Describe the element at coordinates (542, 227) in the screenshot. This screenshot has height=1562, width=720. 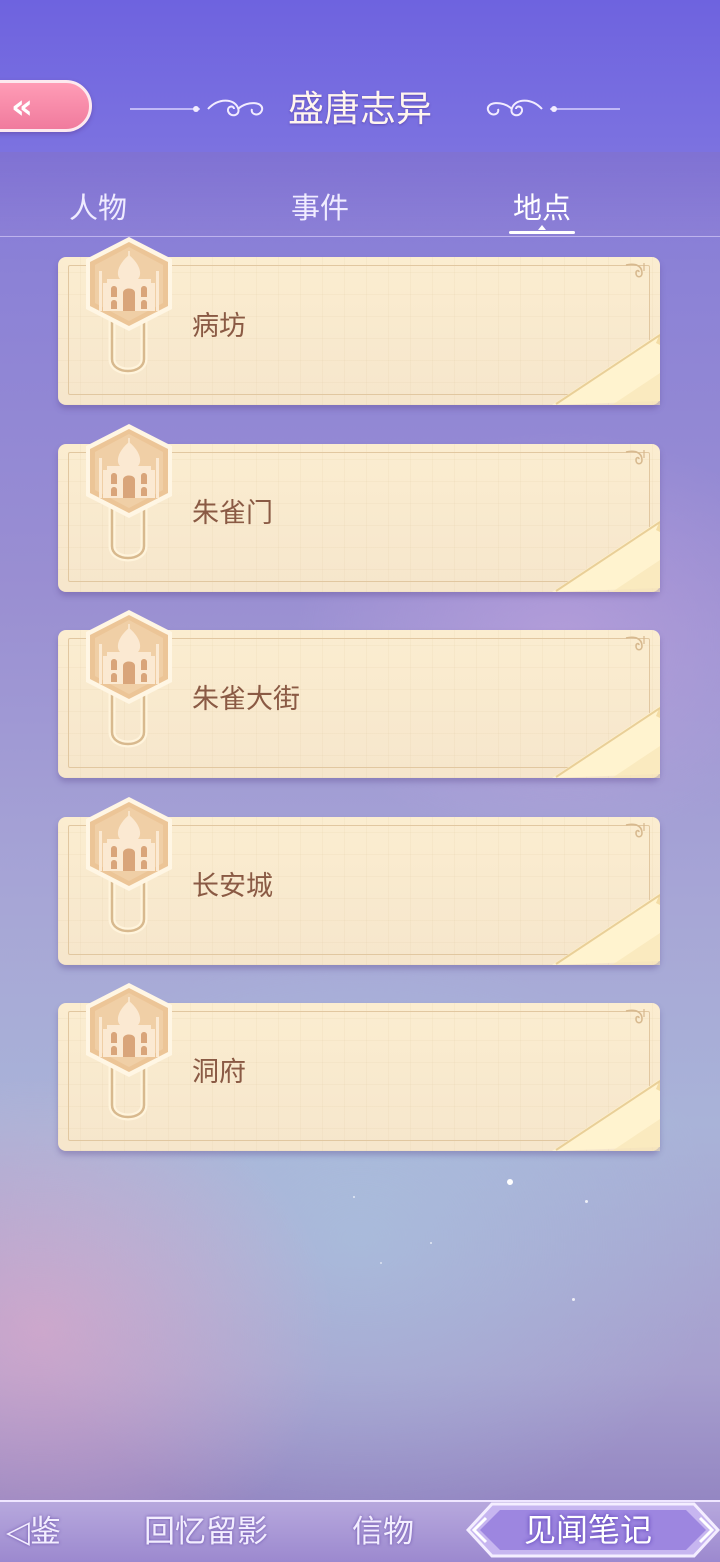
I see `active-tab-caret-icon` at that location.